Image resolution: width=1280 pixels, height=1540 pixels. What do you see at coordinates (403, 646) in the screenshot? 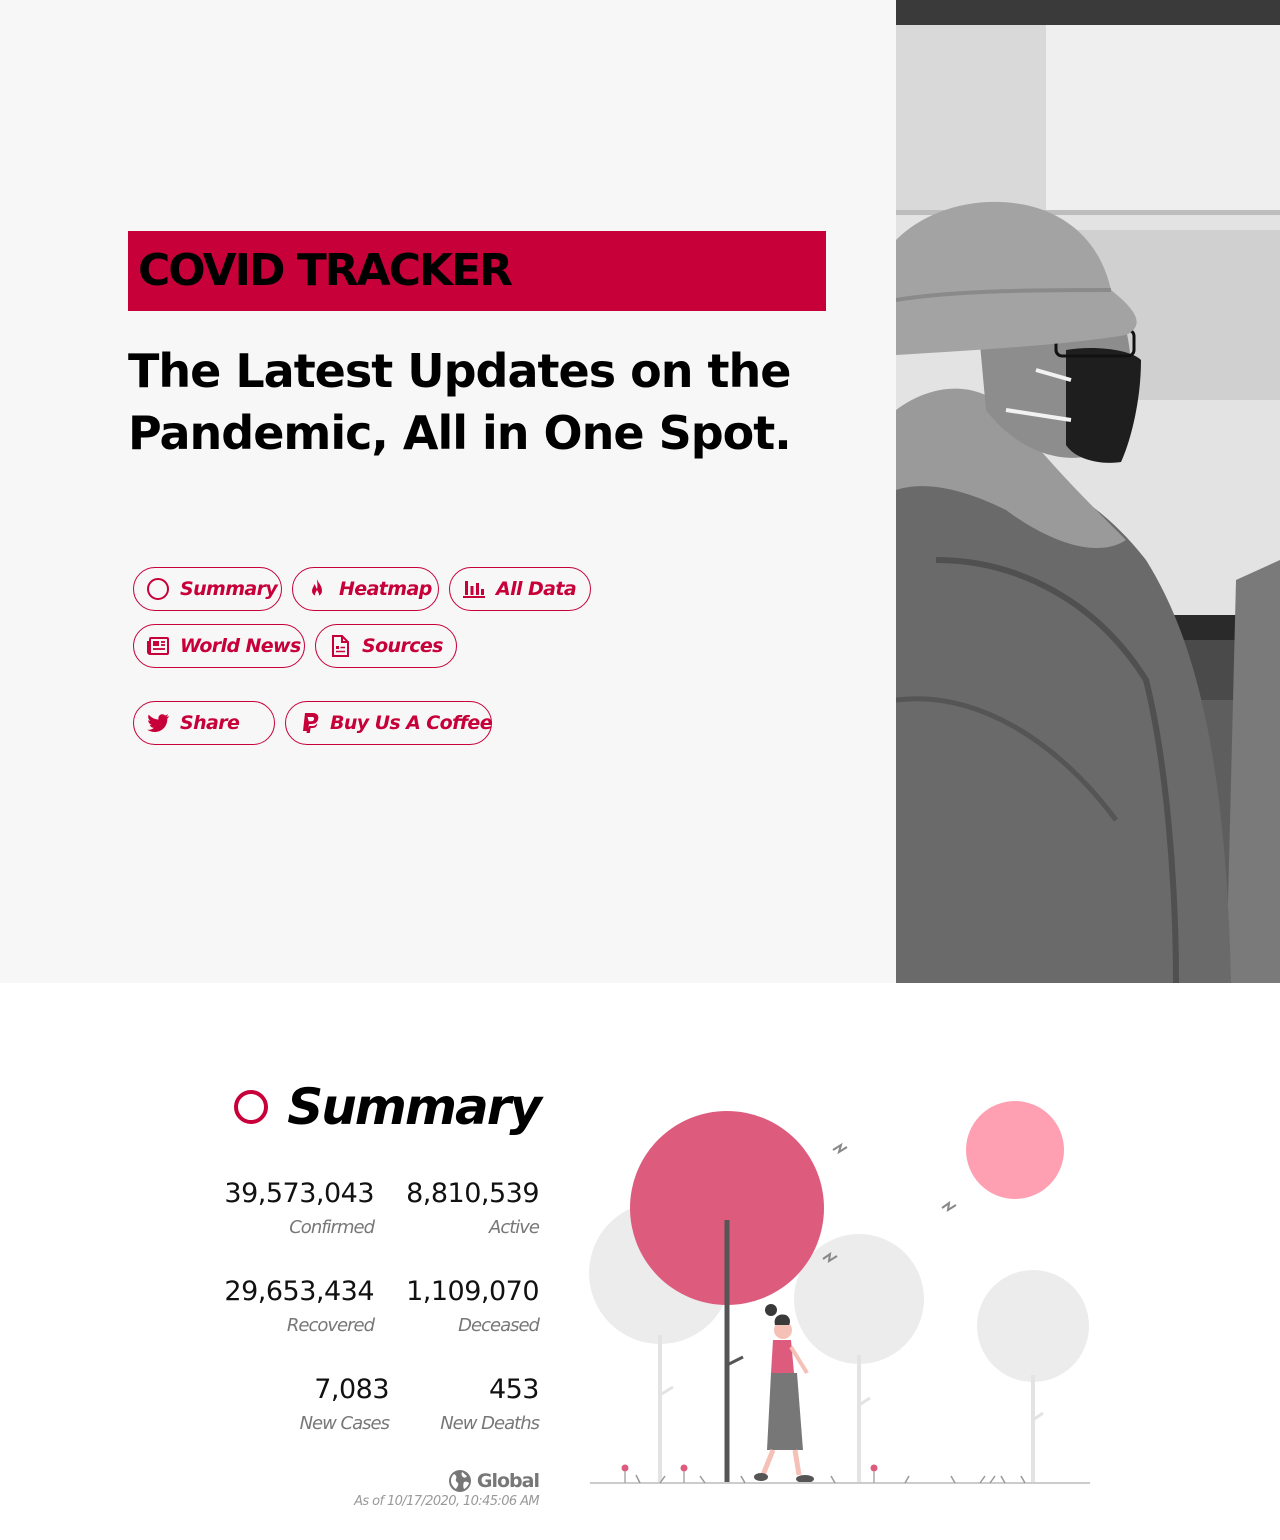
I see `nav-sources-label: Sources` at bounding box center [403, 646].